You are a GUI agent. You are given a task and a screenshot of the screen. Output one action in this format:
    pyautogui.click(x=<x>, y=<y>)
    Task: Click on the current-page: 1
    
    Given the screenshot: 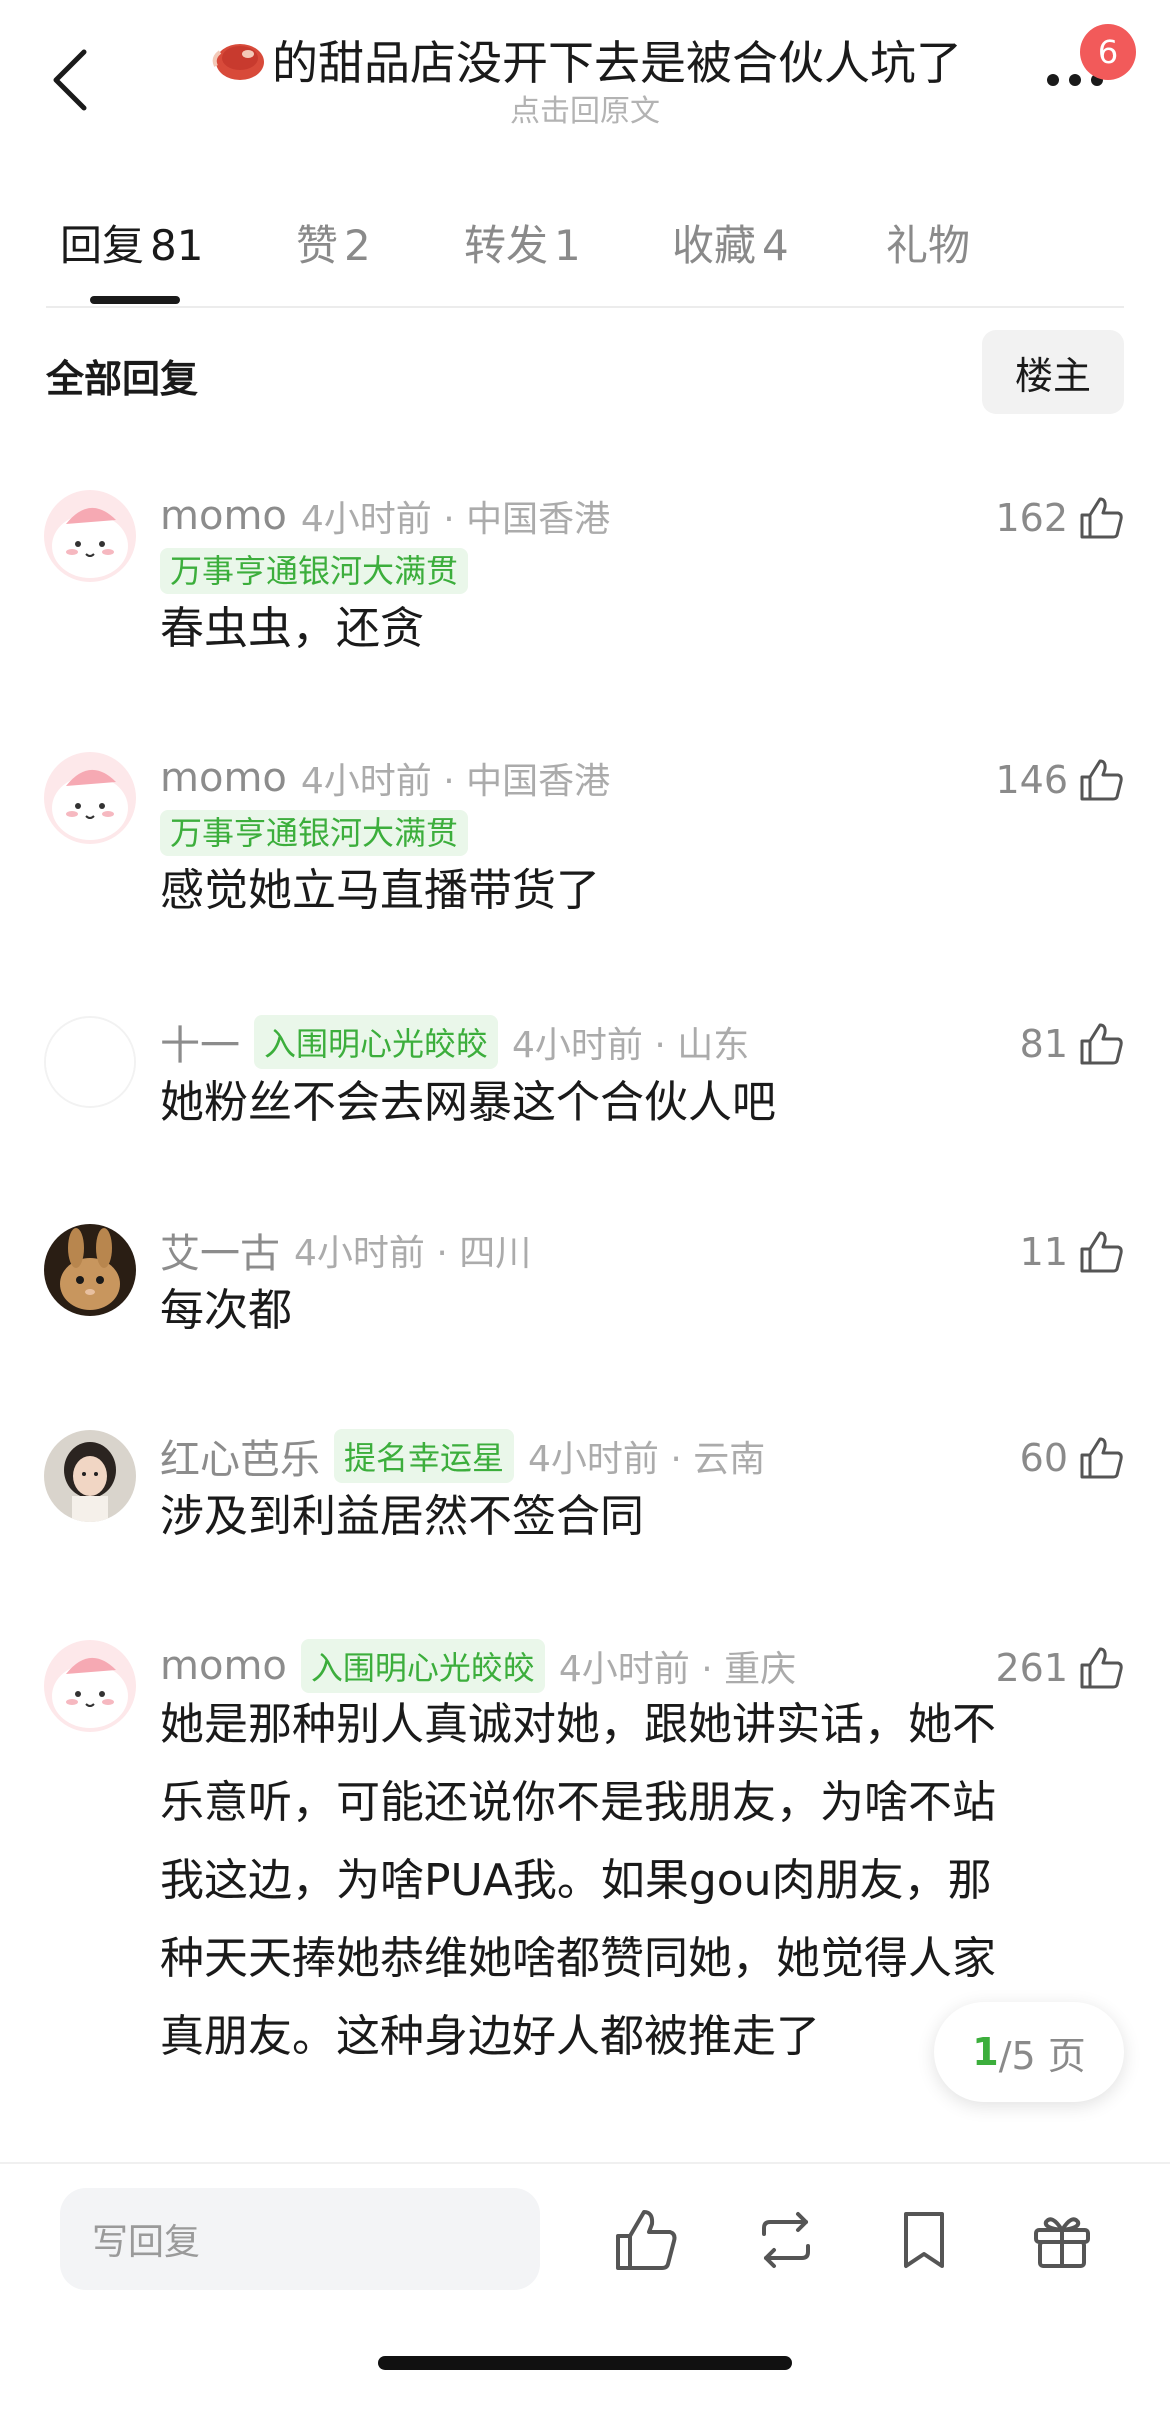 What is the action you would take?
    pyautogui.click(x=985, y=2052)
    